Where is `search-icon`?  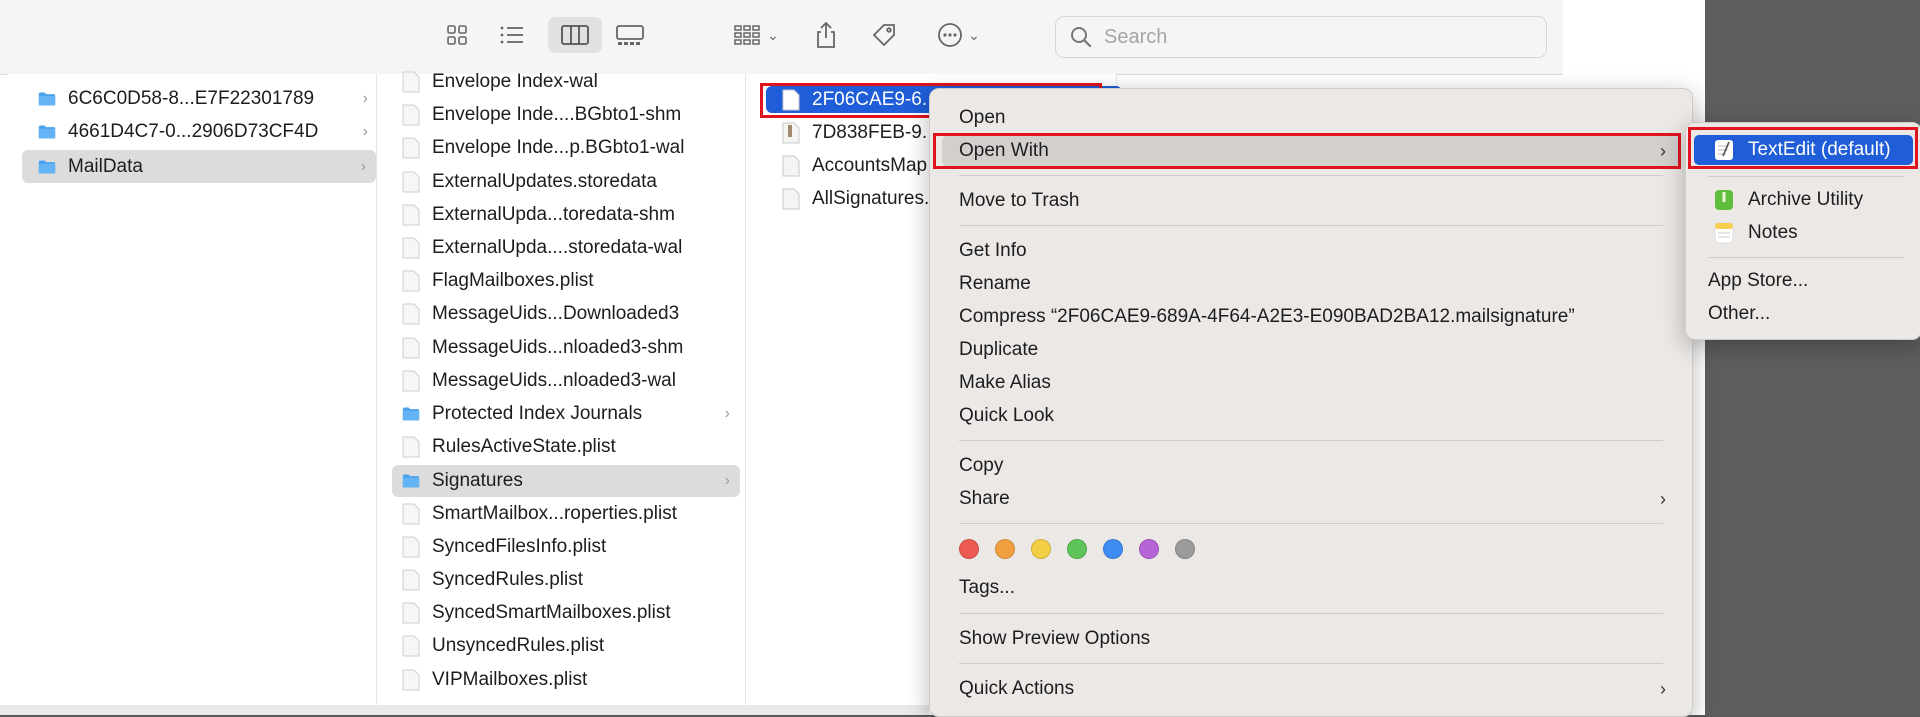 search-icon is located at coordinates (1081, 37).